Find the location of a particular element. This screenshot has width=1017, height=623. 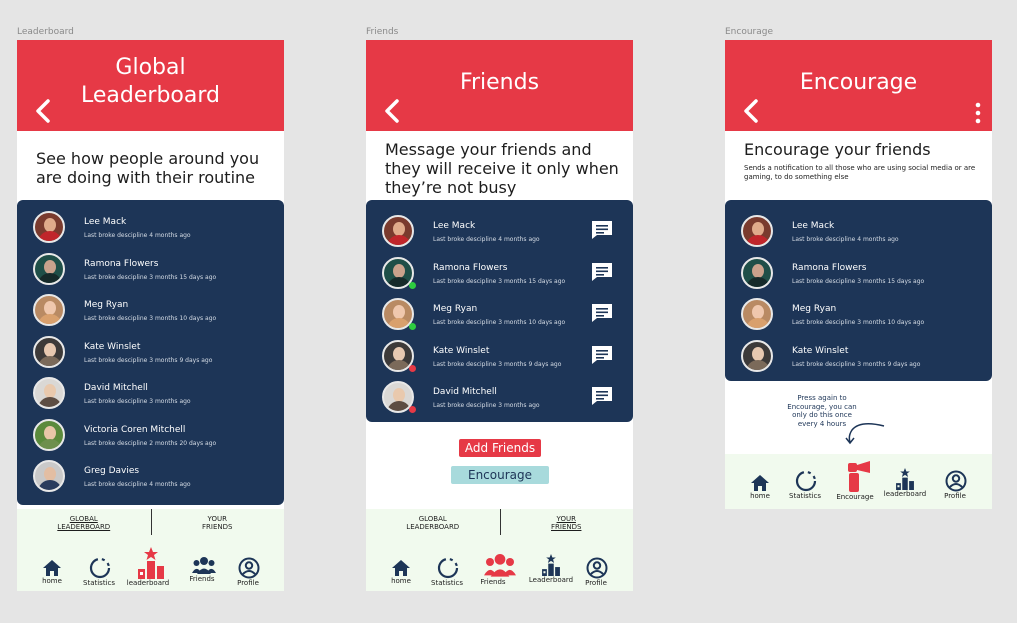

tab-label: YOUR FRIENDS is located at coordinates (566, 523).